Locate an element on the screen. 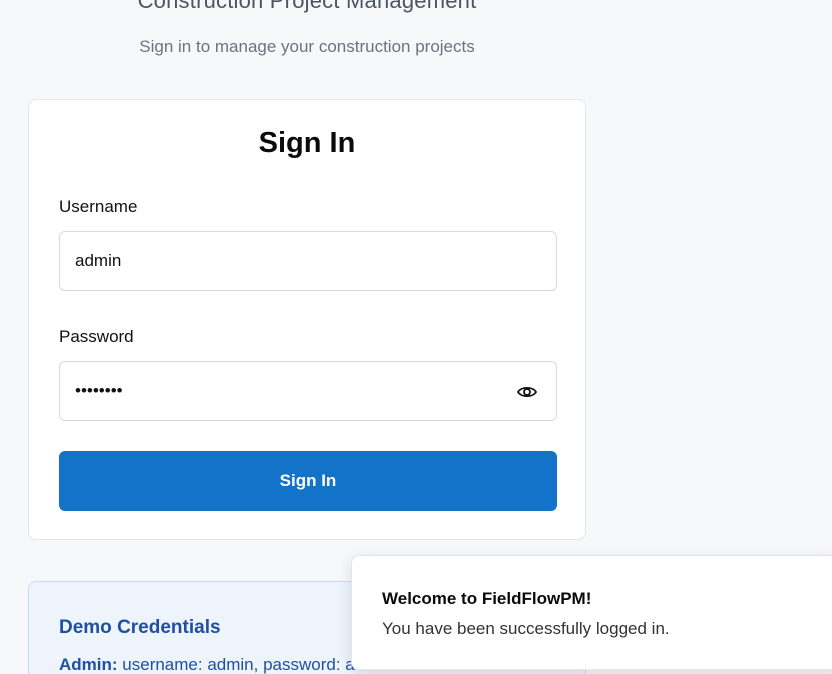 This screenshot has height=674, width=832. signin-button: Sign In is located at coordinates (308, 481).